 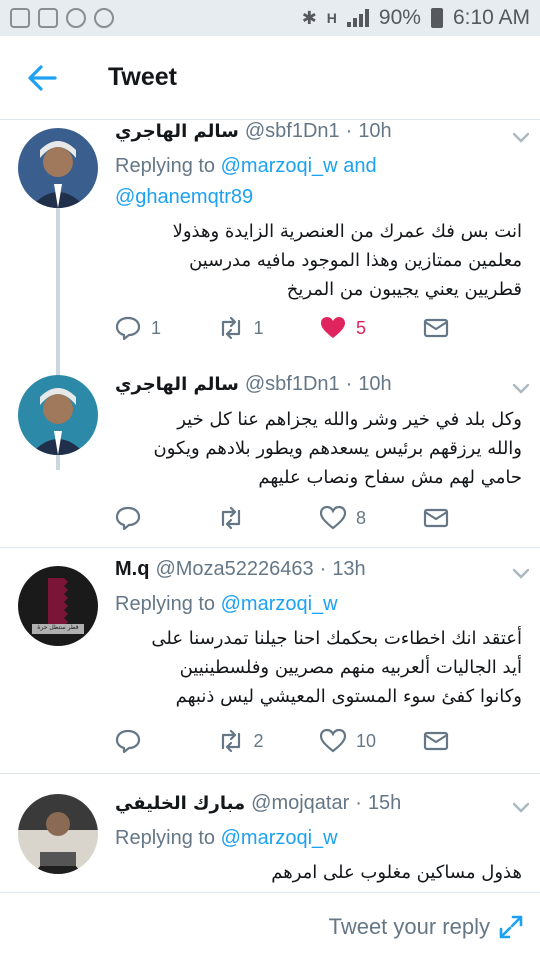 I want to click on like-button: 10, so click(x=371, y=741).